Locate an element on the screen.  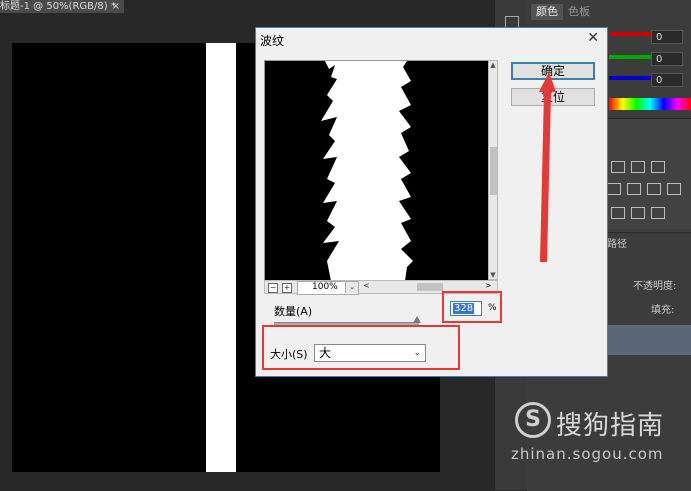
annotation-arrow-shape is located at coordinates (547, 167).